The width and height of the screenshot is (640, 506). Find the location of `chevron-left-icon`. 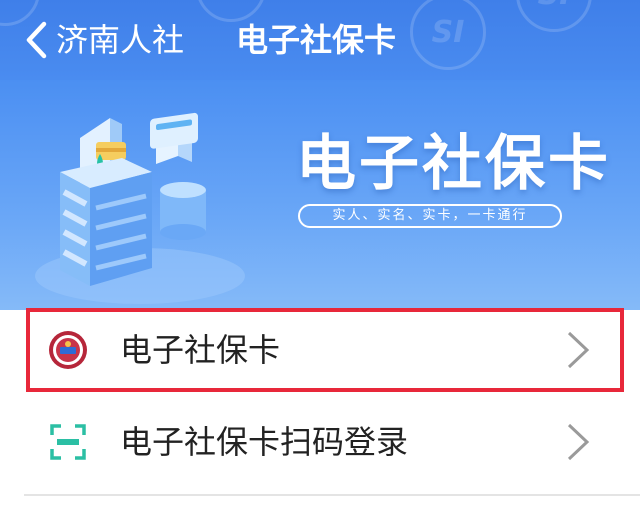

chevron-left-icon is located at coordinates (36, 40).